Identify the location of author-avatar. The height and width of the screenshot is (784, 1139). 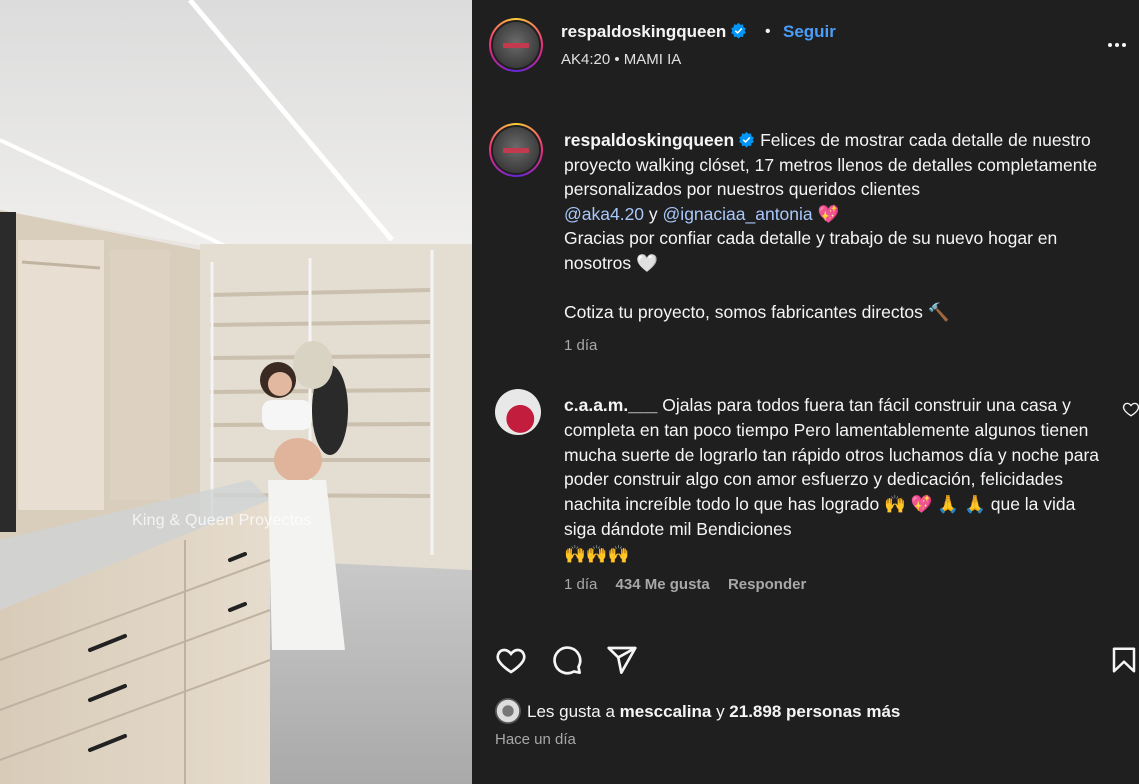
(516, 45).